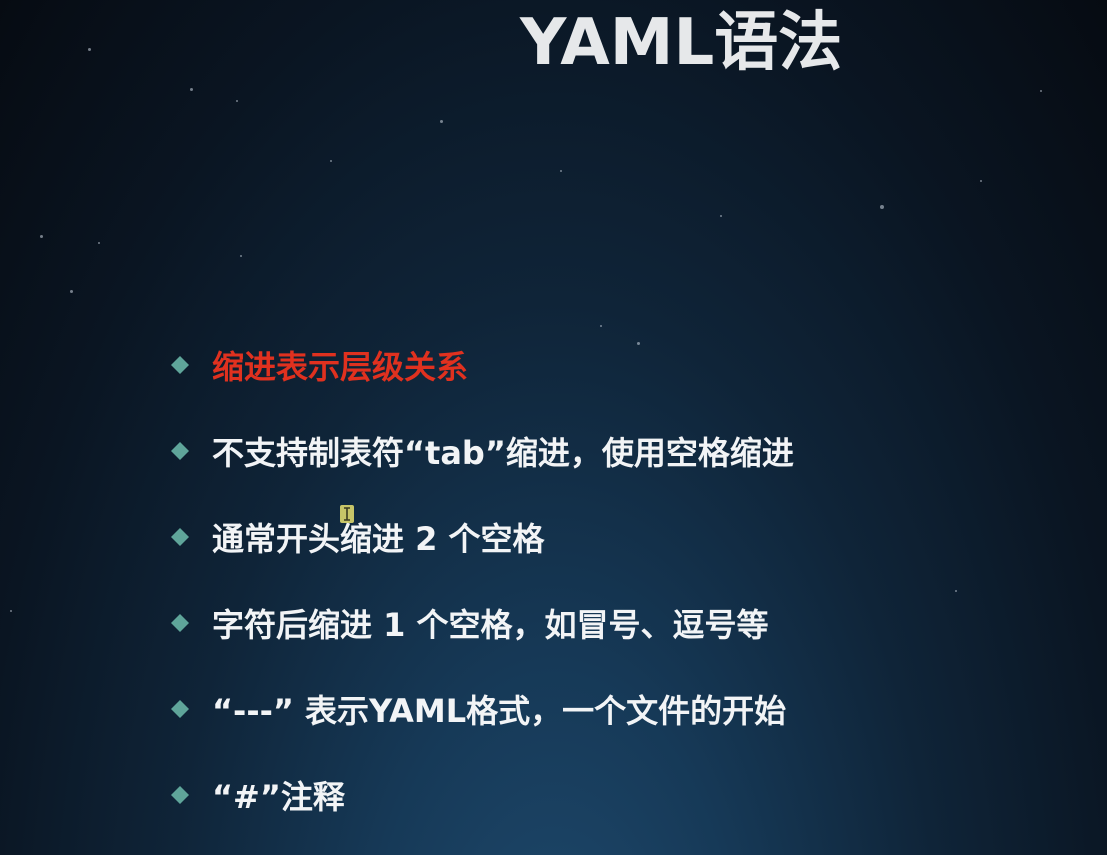  Describe the element at coordinates (490, 625) in the screenshot. I see `bullet-text: 字符后缩进 1 个空格，如冒号、逗号等` at that location.